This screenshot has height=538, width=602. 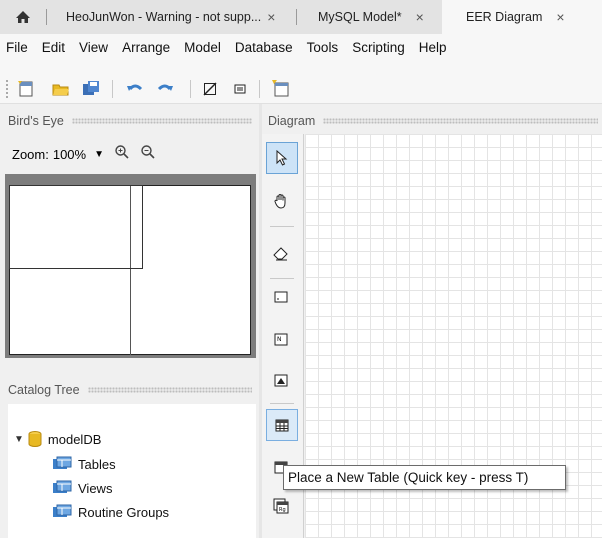 I want to click on birds-eye-header: Bird's Eye, so click(x=132, y=121).